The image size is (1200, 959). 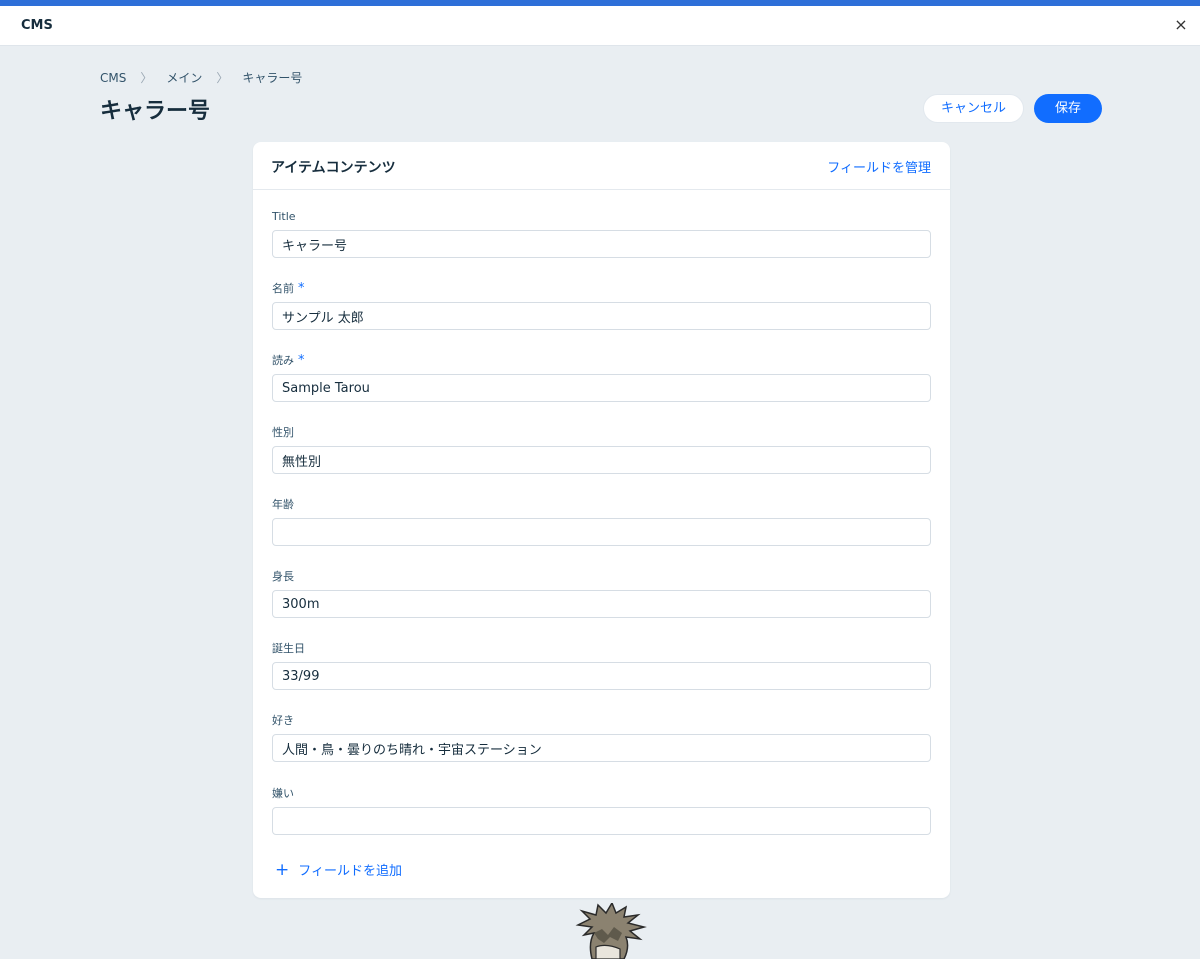 What do you see at coordinates (601, 217) in the screenshot?
I see `field-label: Title` at bounding box center [601, 217].